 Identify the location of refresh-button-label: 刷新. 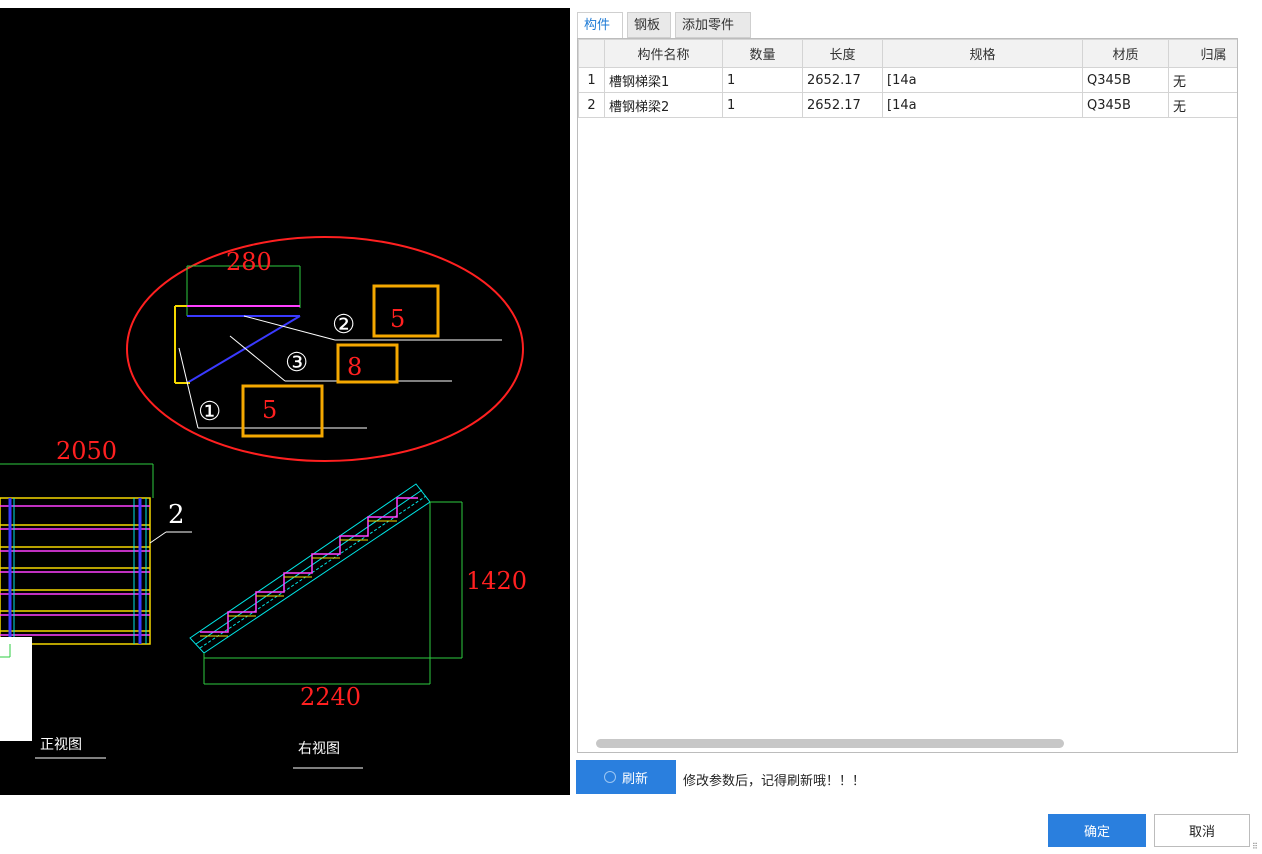
(634, 778).